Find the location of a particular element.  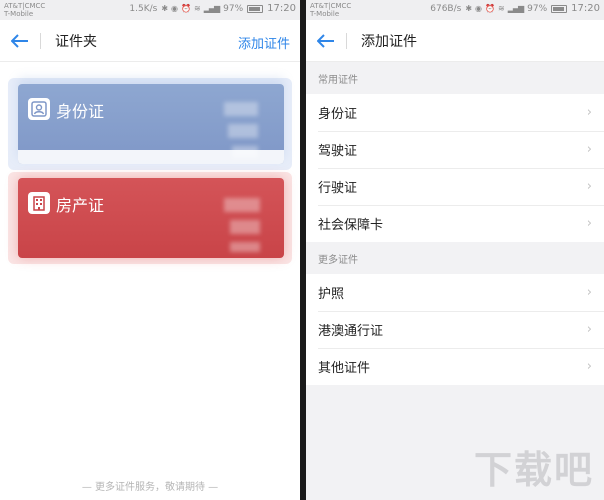

list-item-social-security-card: 社会保障卡 › is located at coordinates (455, 223).